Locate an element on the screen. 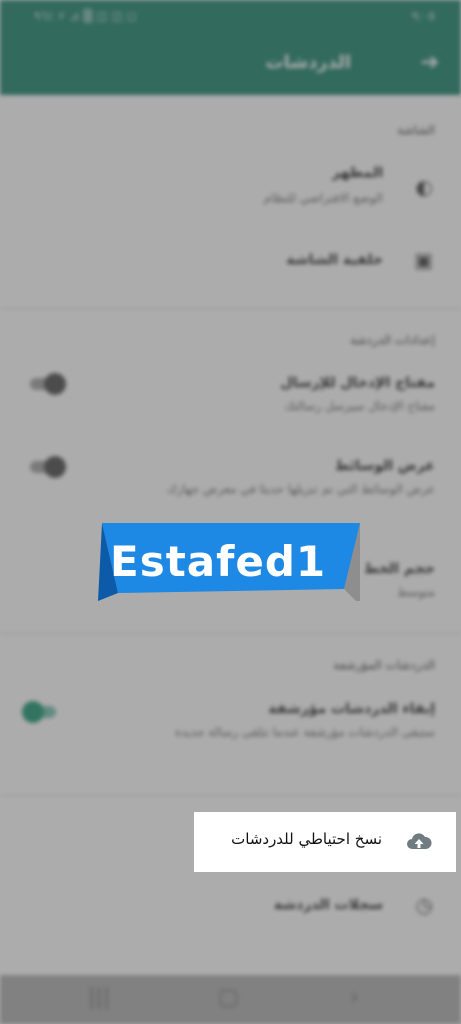  backup-chats-item: نسخ احتياطي للدردشات is located at coordinates (325, 842).